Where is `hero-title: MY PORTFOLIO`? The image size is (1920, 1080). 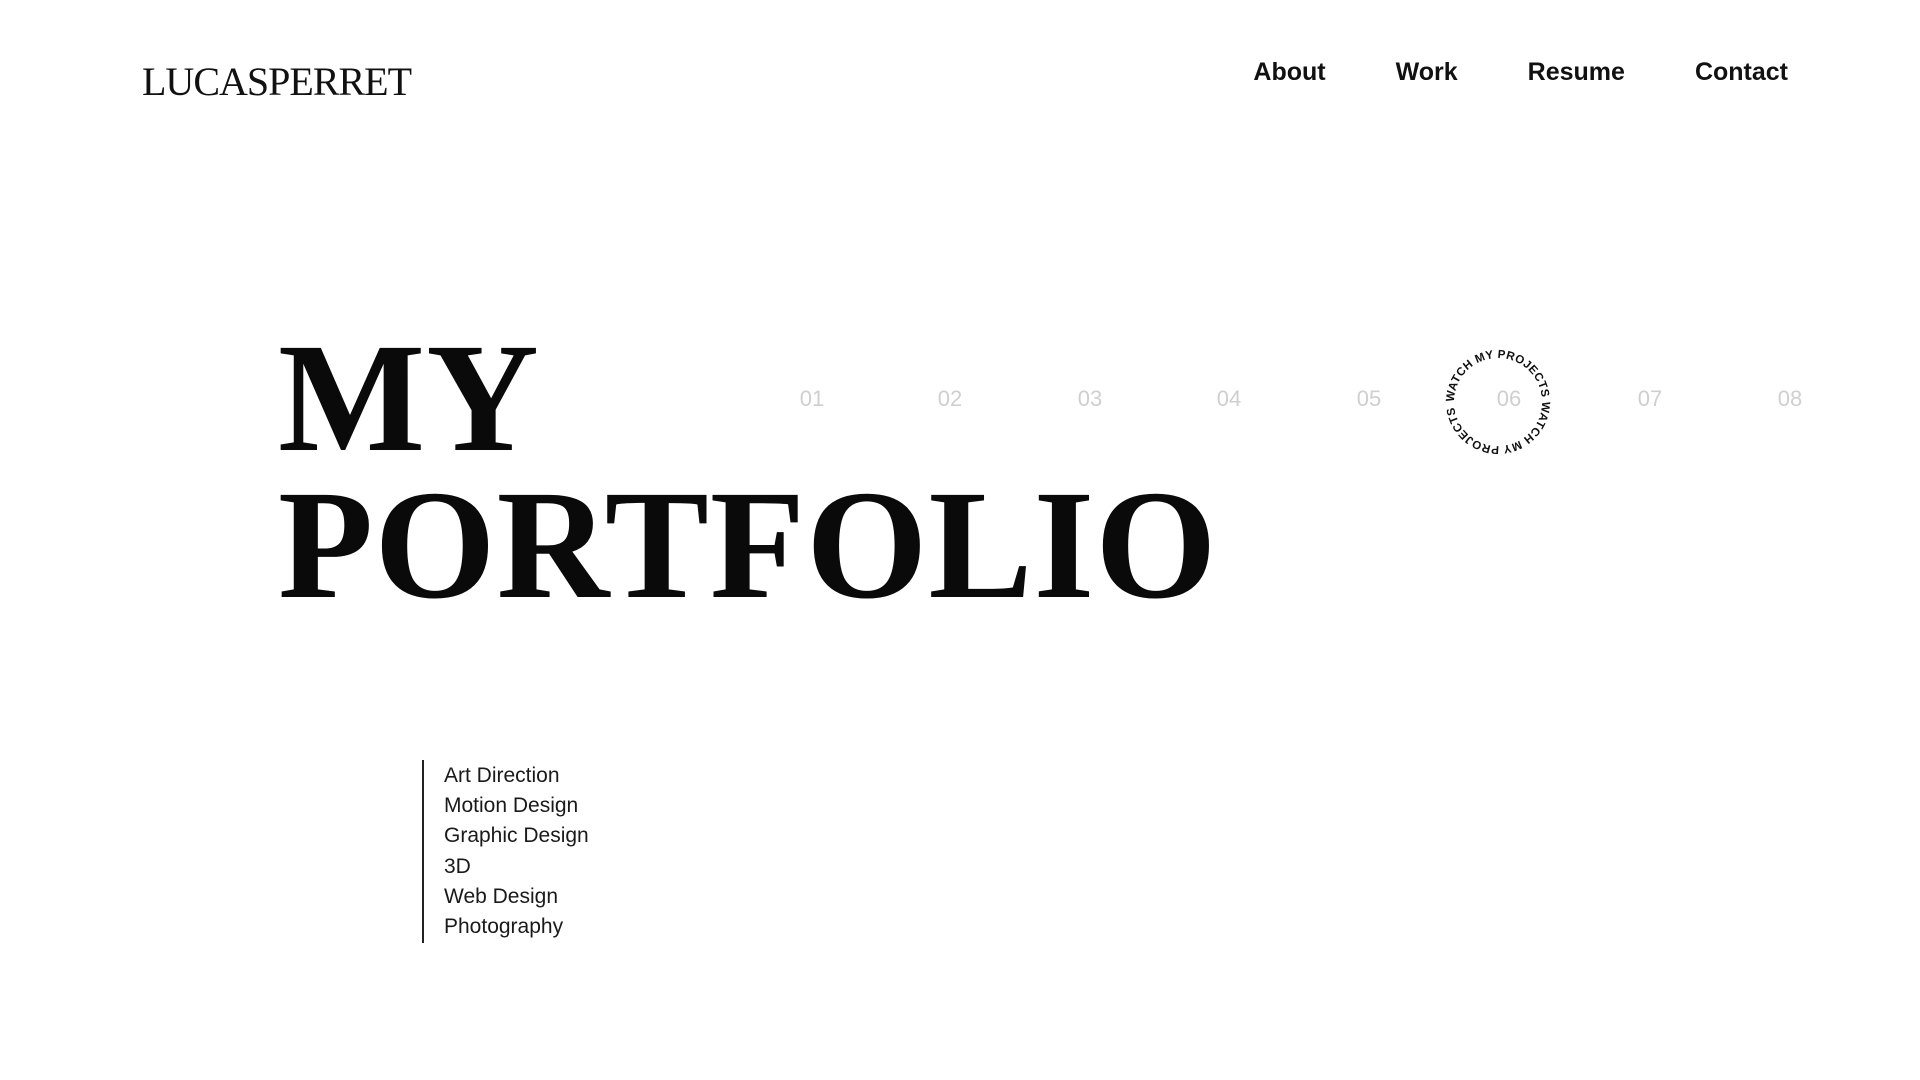
hero-title: MY PORTFOLIO is located at coordinates (748, 475).